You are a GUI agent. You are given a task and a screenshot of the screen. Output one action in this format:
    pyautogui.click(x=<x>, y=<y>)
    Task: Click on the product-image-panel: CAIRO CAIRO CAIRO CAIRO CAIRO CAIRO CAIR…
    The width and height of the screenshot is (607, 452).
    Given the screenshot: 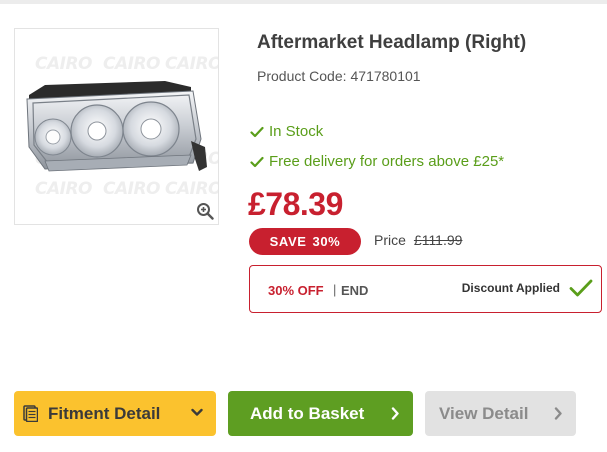 What is the action you would take?
    pyautogui.click(x=116, y=126)
    